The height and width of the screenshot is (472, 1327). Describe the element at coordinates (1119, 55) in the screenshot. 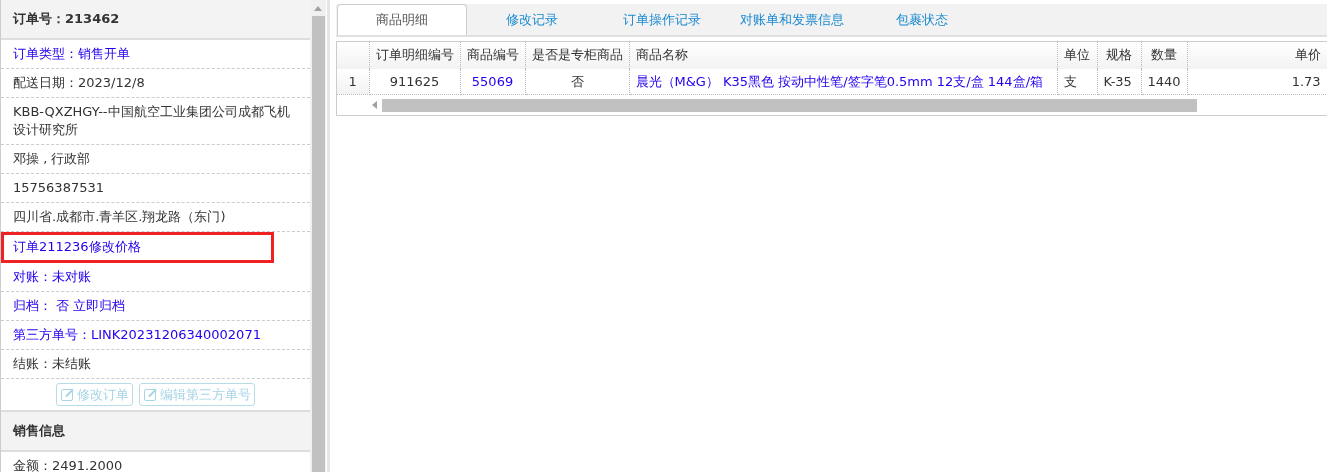

I see `column-header: 规格` at that location.